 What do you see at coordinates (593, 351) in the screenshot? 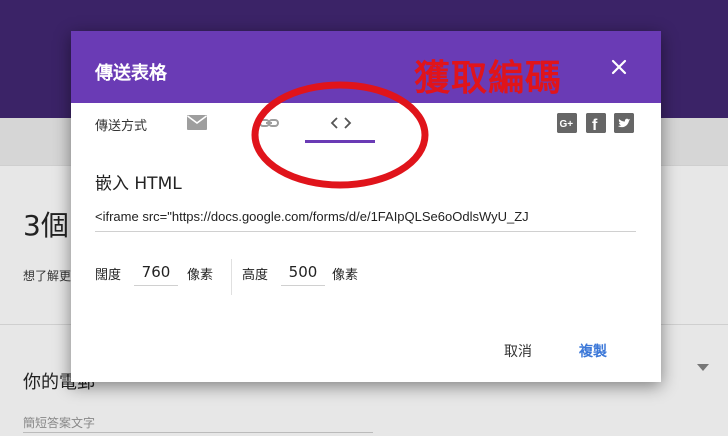
I see `copy-button: 複製` at bounding box center [593, 351].